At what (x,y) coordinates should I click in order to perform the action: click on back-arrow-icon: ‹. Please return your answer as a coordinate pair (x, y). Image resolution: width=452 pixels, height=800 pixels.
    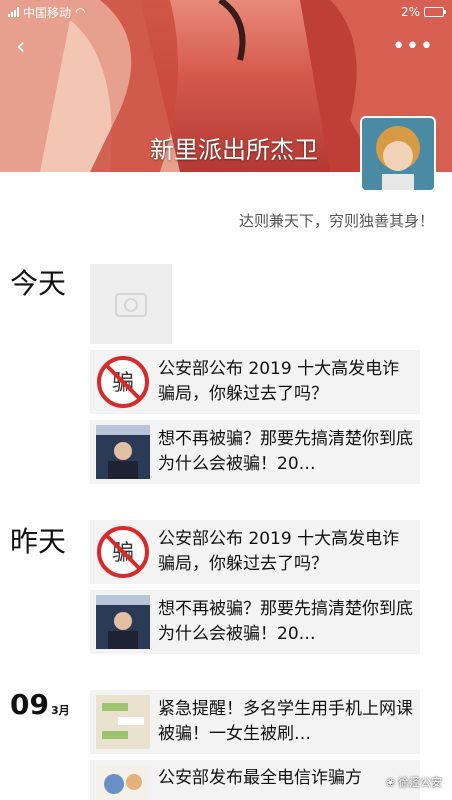
    Looking at the image, I should click on (28, 46).